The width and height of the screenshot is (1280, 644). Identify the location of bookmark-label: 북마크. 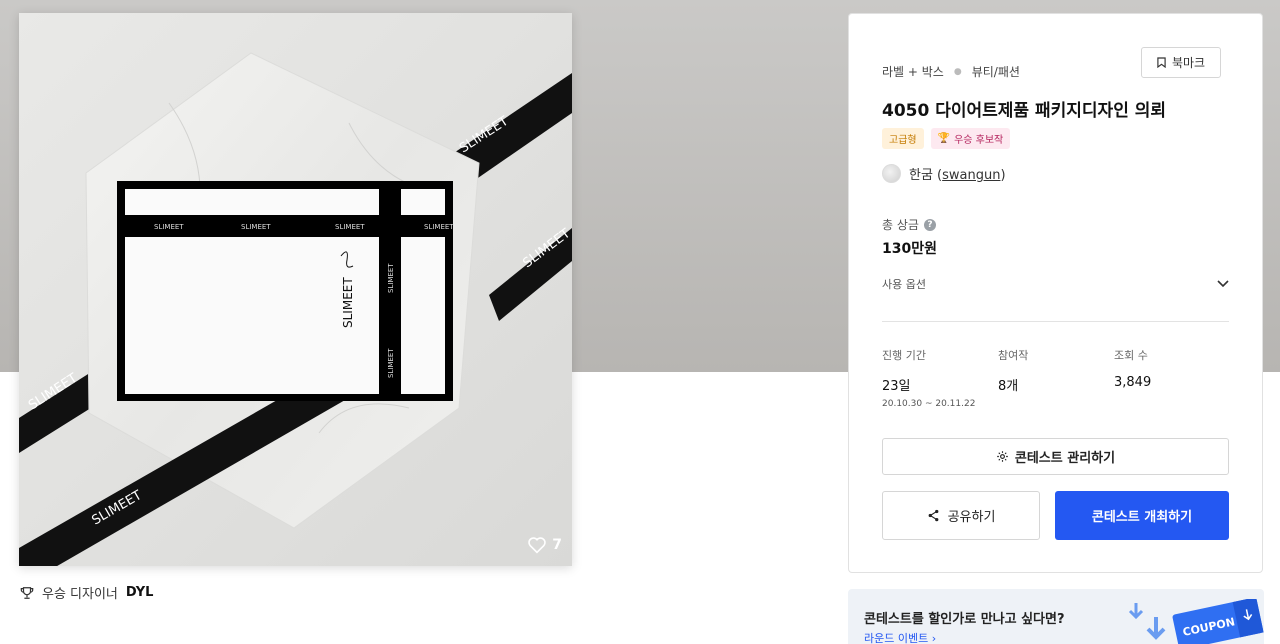
(1188, 63).